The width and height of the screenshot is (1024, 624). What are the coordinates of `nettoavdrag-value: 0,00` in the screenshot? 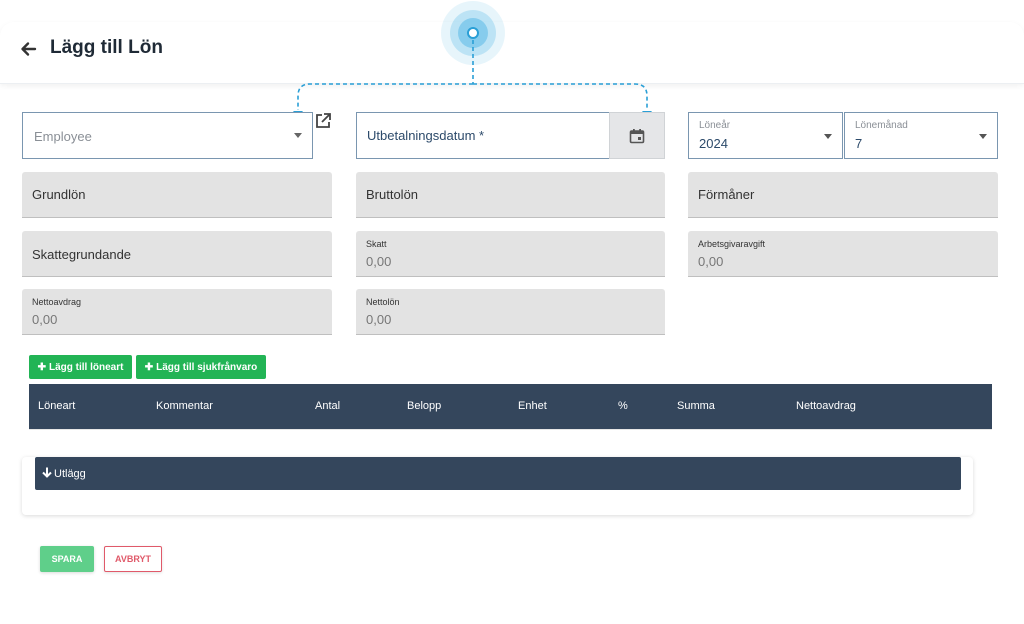 It's located at (45, 319).